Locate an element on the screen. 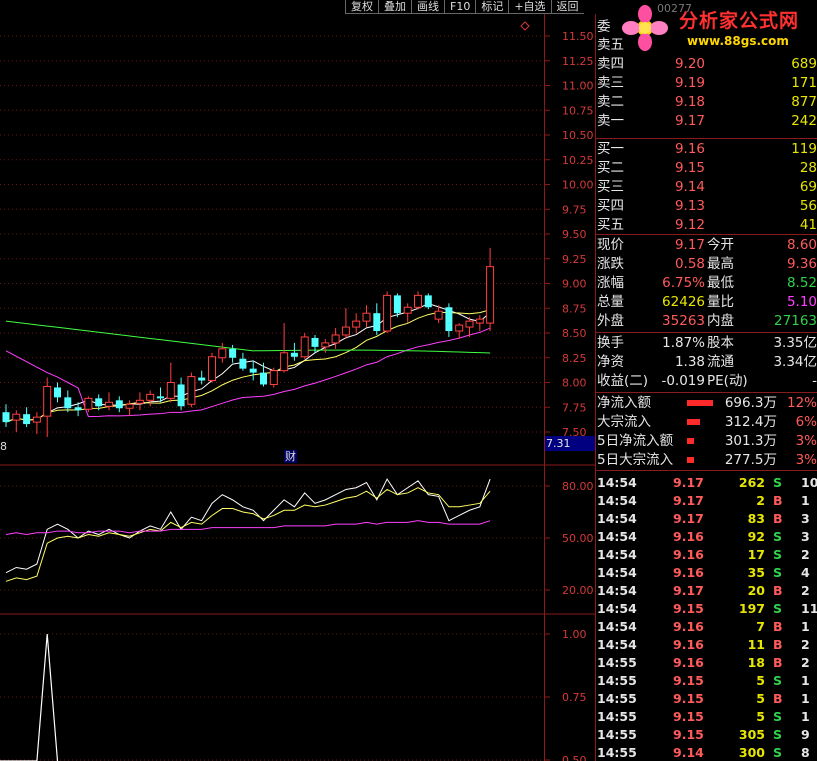  stats-label: 换手 is located at coordinates (610, 343).